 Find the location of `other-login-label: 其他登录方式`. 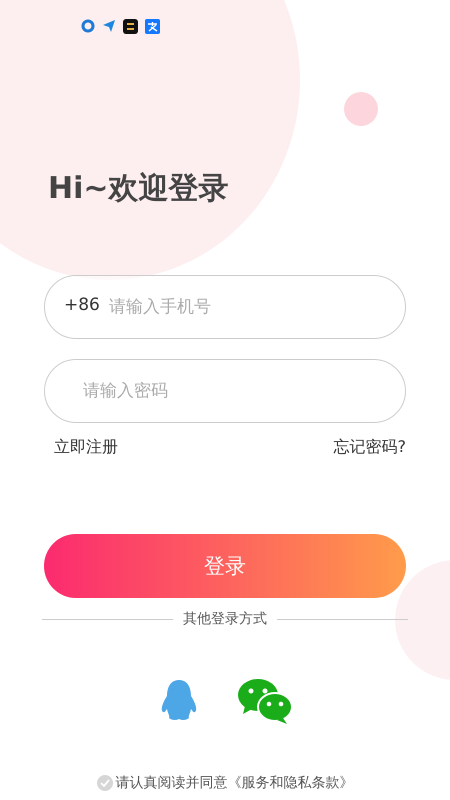

other-login-label: 其他登录方式 is located at coordinates (225, 619).